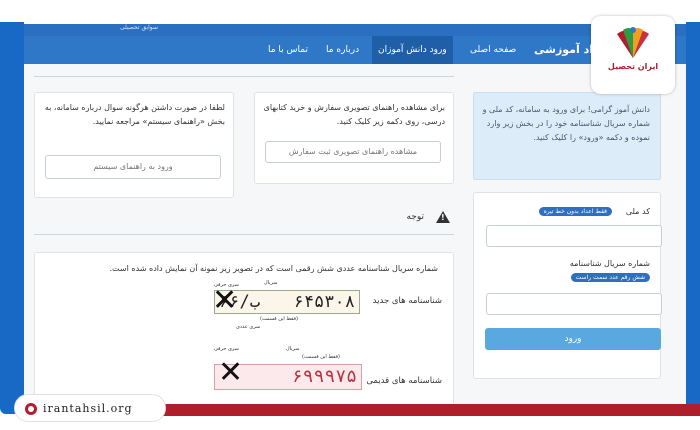 This screenshot has width=700, height=430. Describe the element at coordinates (633, 66) in the screenshot. I see `logo-text: ایران تحصیل` at that location.